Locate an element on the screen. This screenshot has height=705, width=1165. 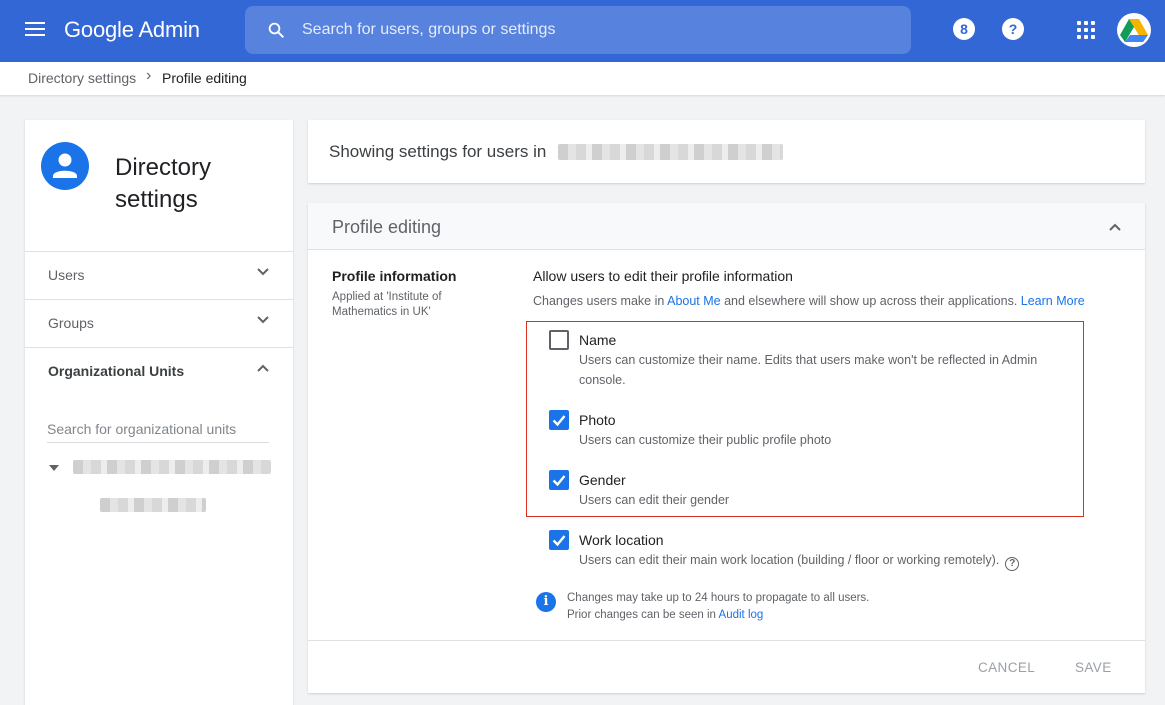
sidebar-item-groups: Groups is located at coordinates (159, 323).